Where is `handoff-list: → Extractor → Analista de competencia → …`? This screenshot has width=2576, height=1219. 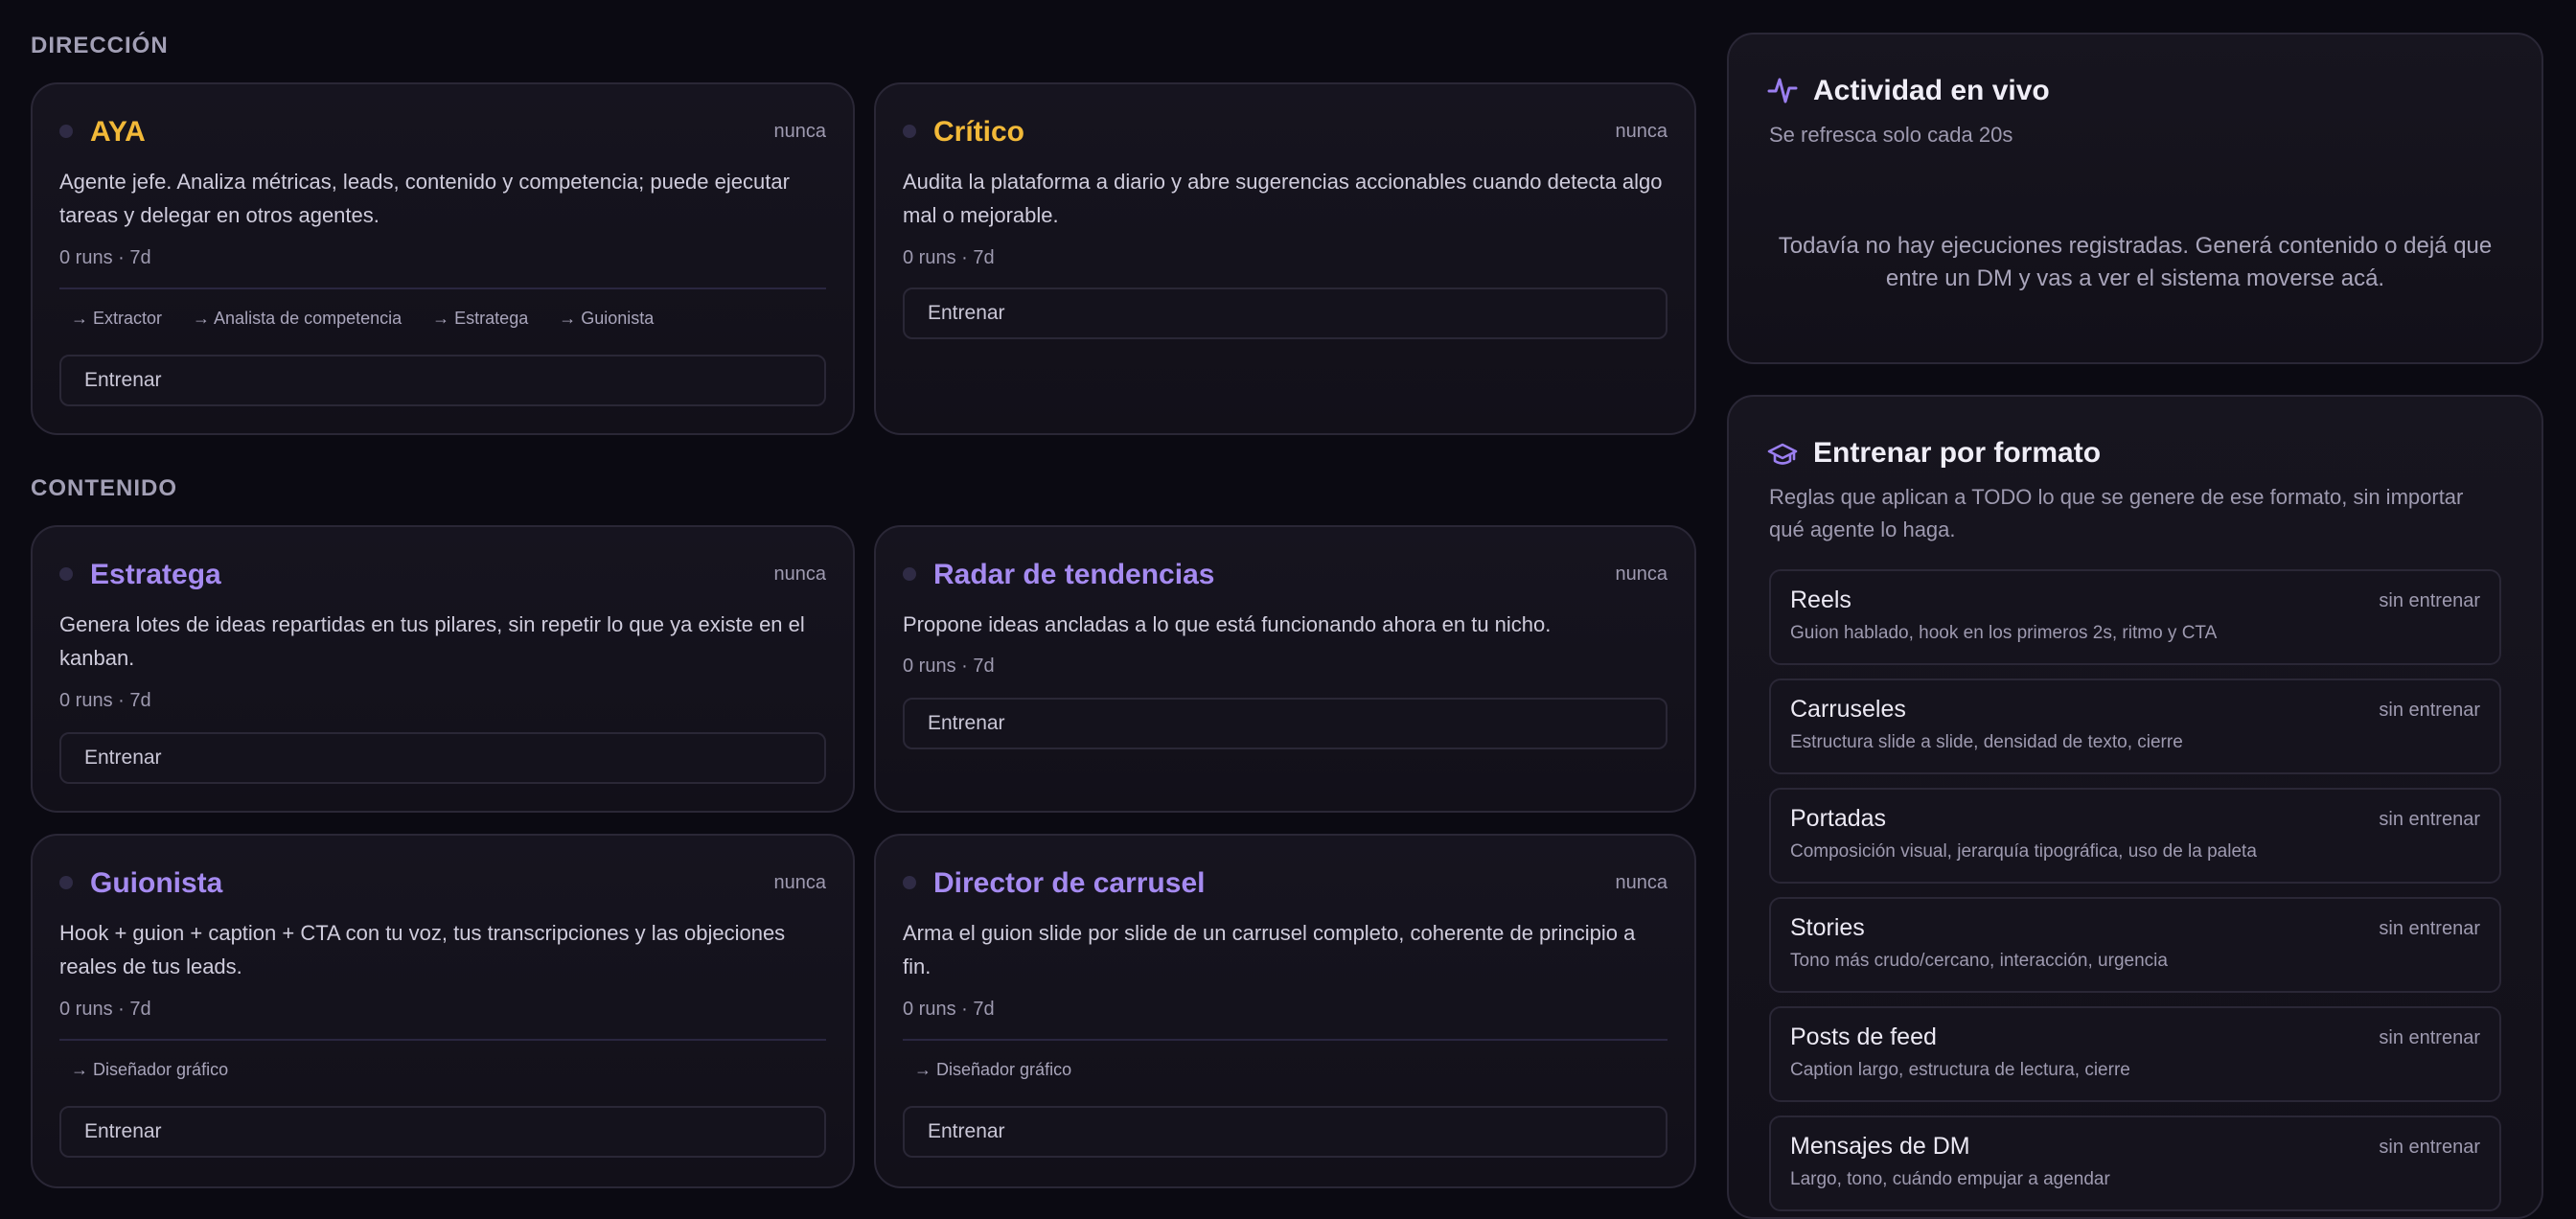 handoff-list: → Extractor → Analista de competencia → … is located at coordinates (362, 319).